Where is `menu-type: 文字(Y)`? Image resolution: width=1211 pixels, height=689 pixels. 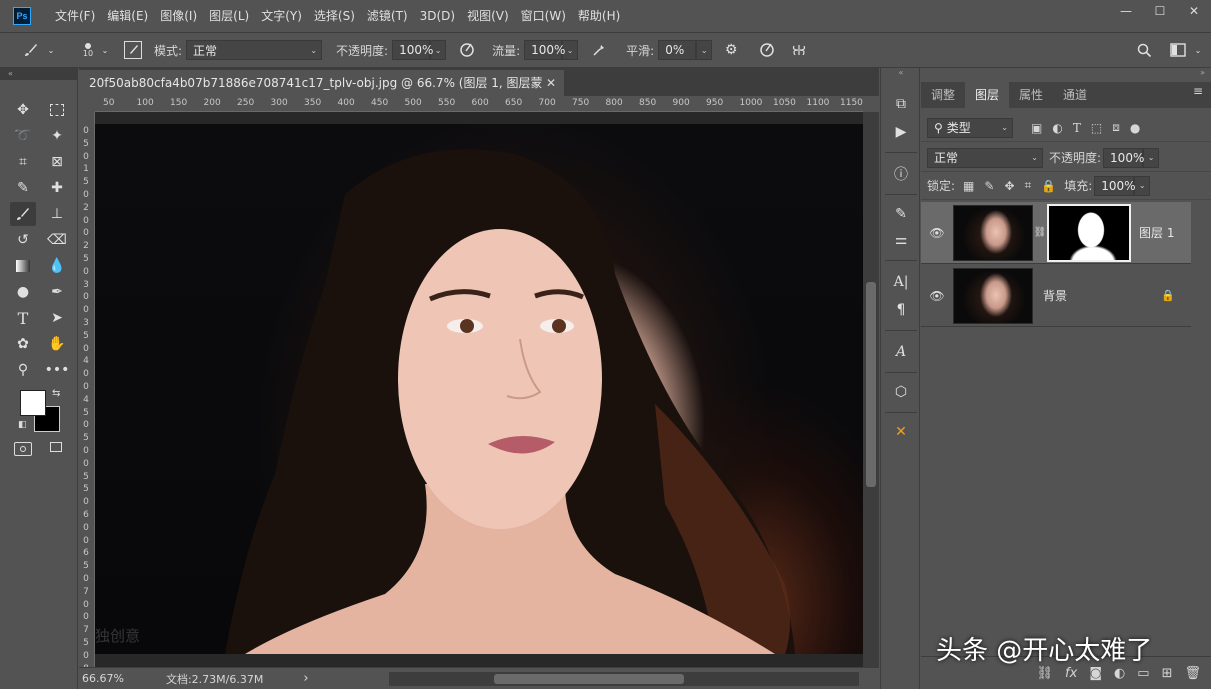
menu-type: 文字(Y) is located at coordinates (281, 16).